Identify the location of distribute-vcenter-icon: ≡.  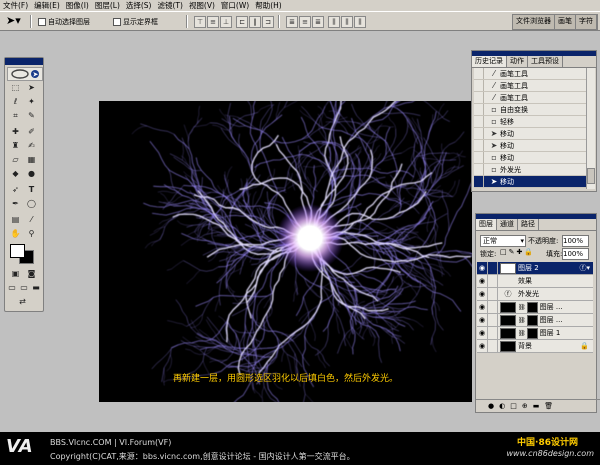
(305, 22).